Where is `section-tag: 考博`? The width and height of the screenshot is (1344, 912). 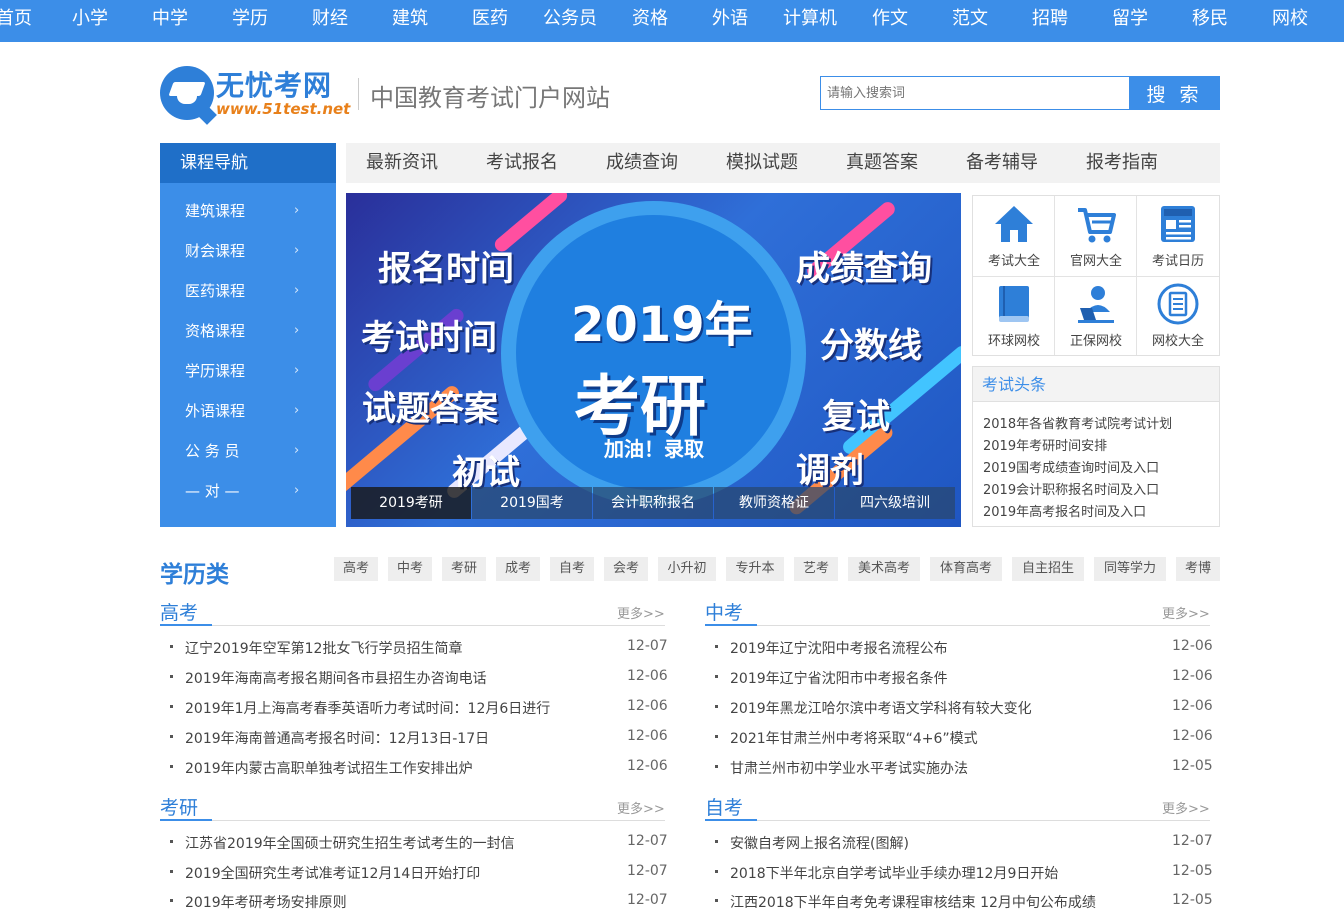
section-tag: 考博 is located at coordinates (1198, 569).